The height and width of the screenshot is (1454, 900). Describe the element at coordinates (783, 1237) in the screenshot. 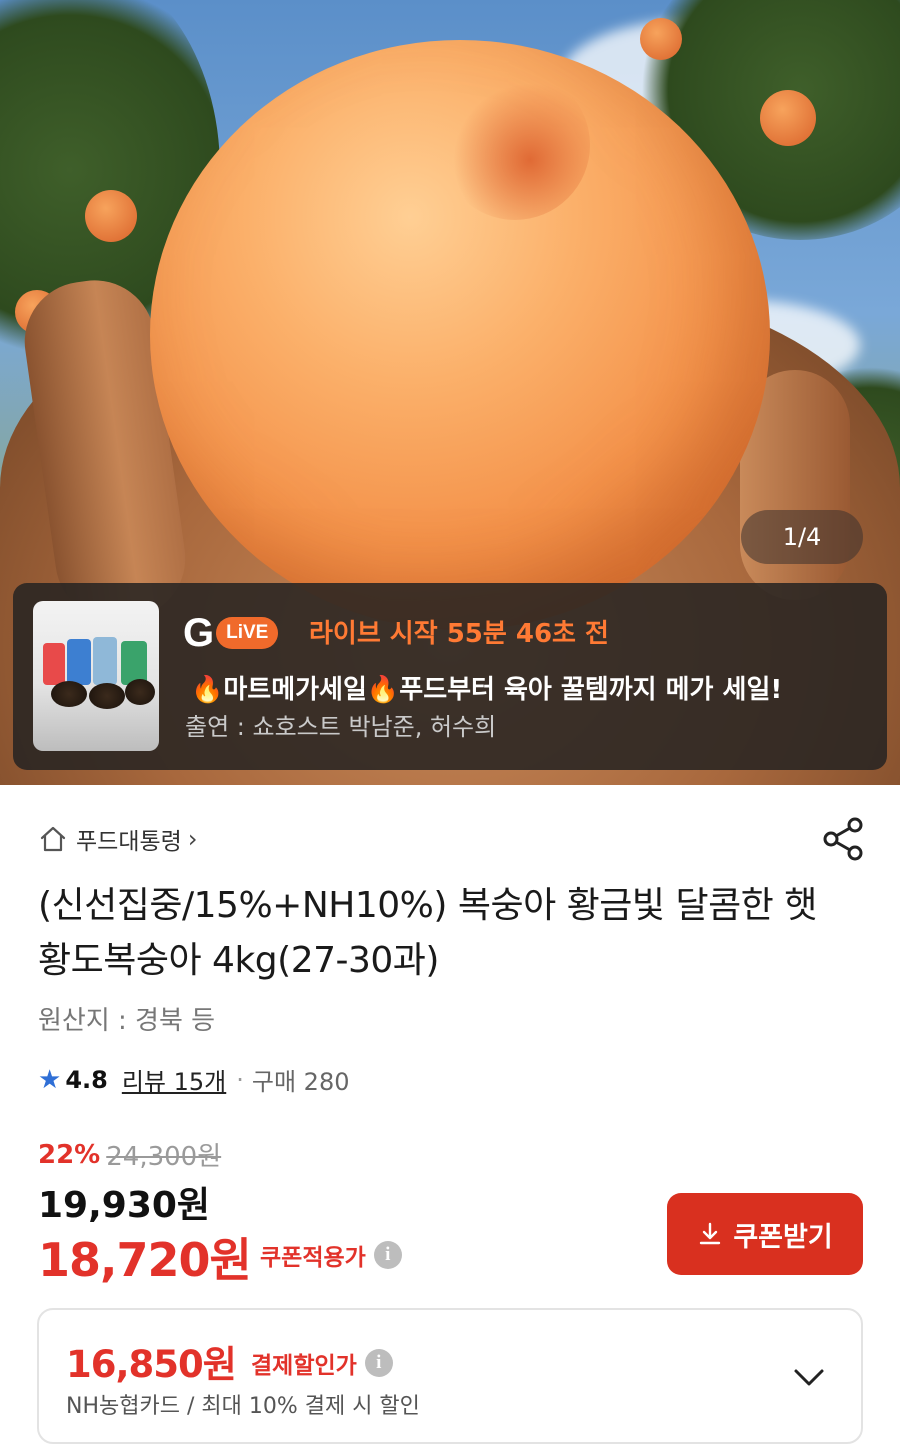

I see `get-coupon-label: 쿠폰받기` at that location.